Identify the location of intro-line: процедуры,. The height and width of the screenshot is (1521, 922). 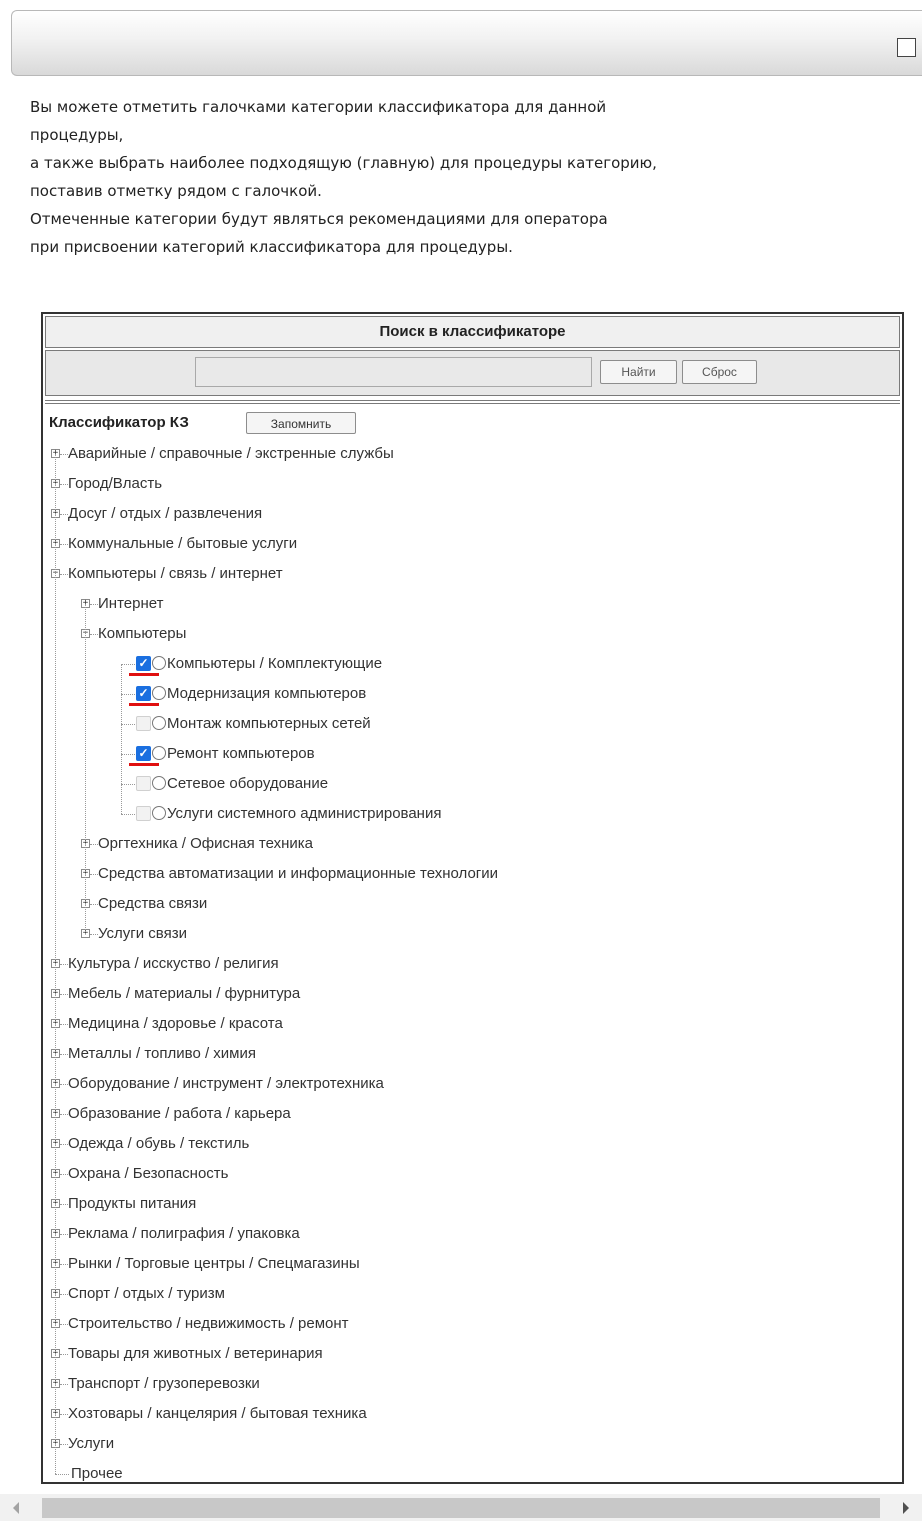
(77, 135).